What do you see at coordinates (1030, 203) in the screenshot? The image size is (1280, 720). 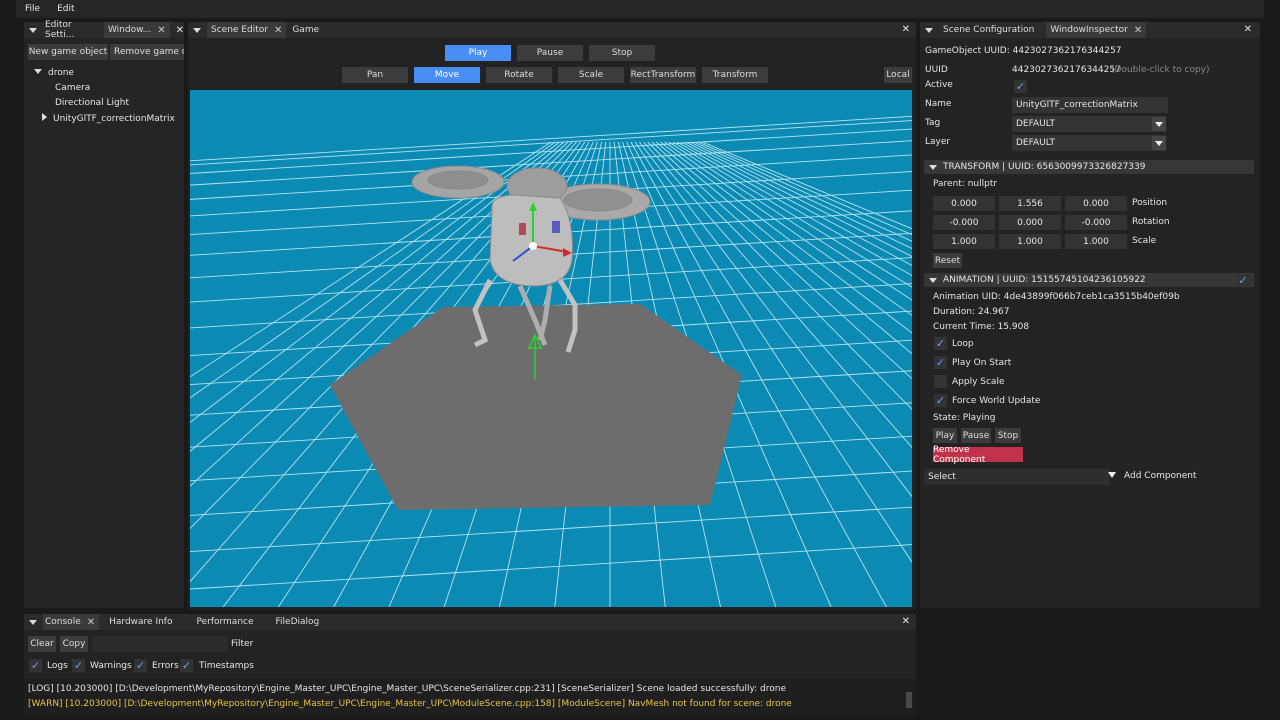 I see `position-y: 1.556` at bounding box center [1030, 203].